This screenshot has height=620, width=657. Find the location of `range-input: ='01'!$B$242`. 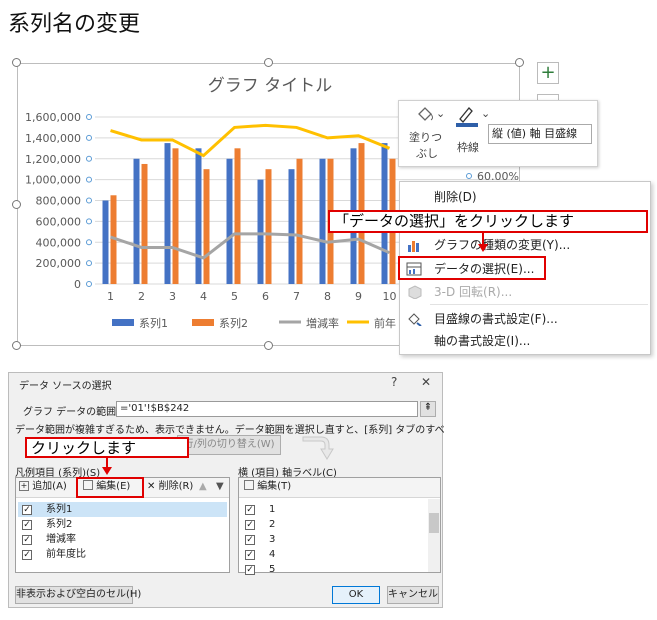

range-input: ='01'!$B$242 is located at coordinates (267, 409).